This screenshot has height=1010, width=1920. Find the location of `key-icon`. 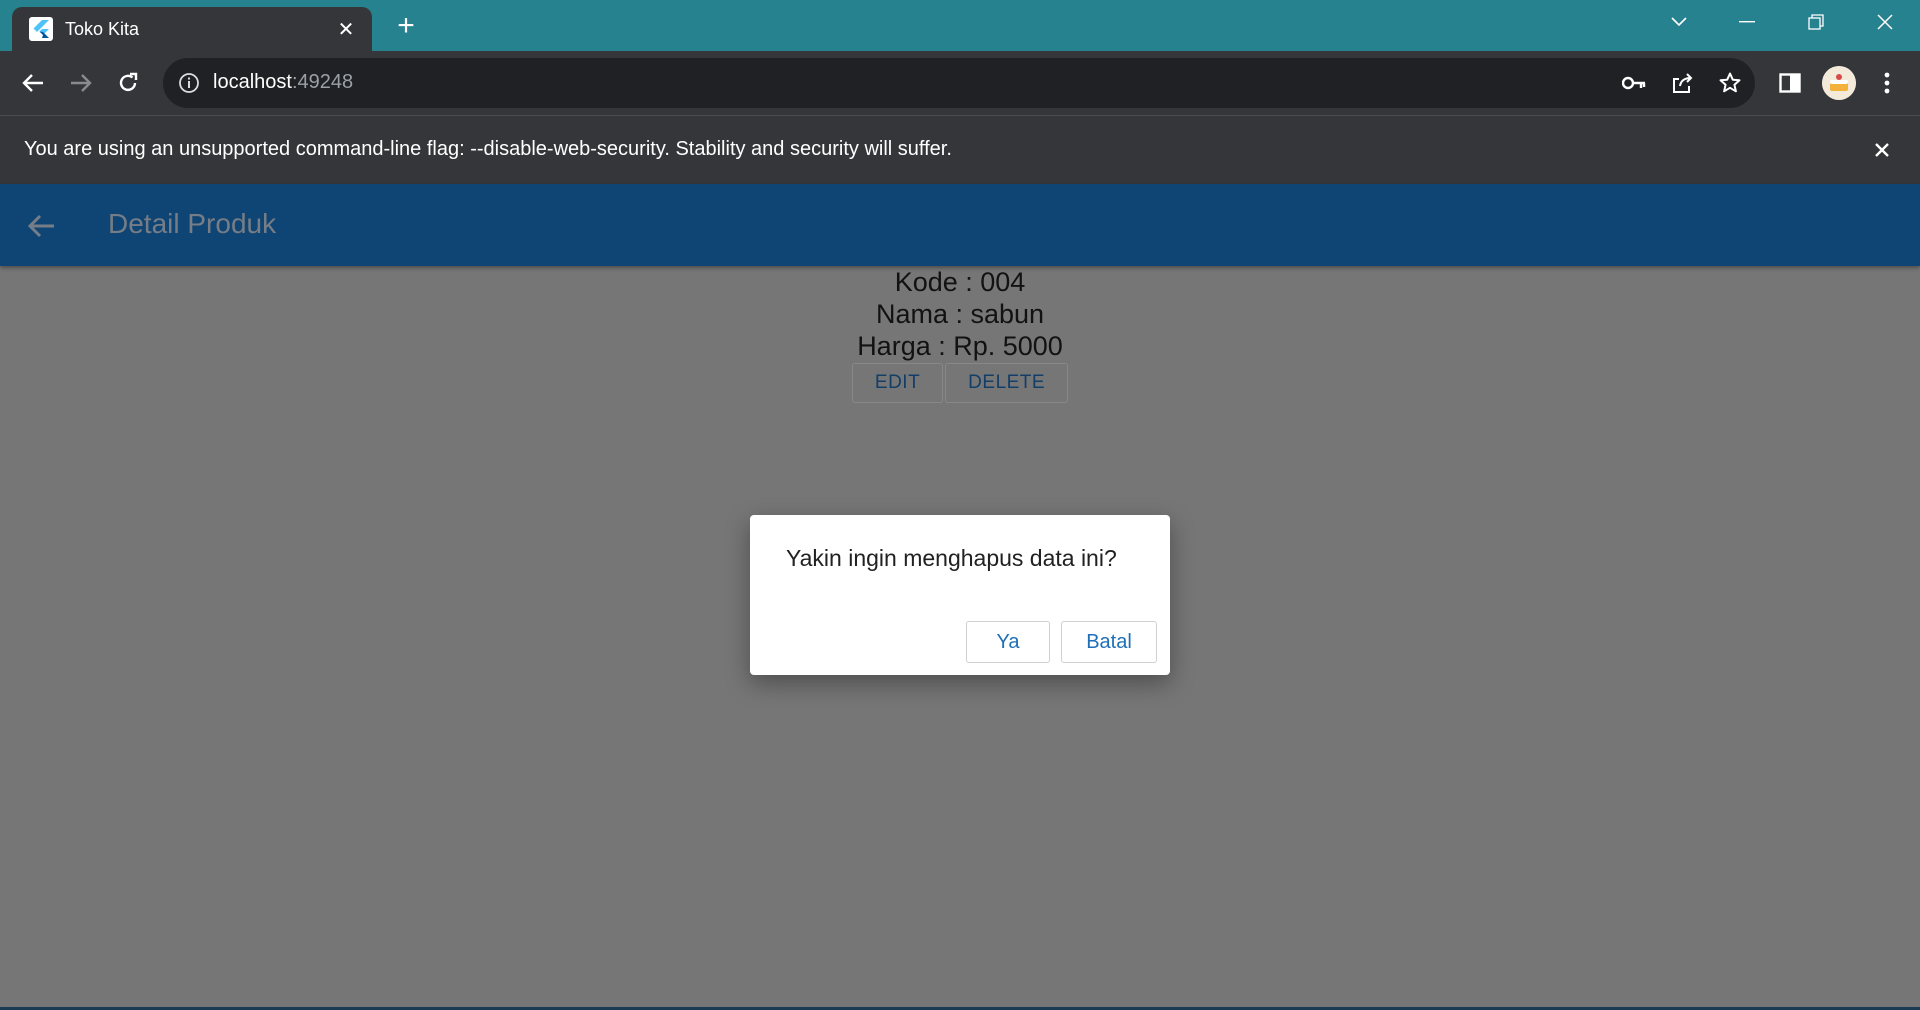

key-icon is located at coordinates (1634, 83).